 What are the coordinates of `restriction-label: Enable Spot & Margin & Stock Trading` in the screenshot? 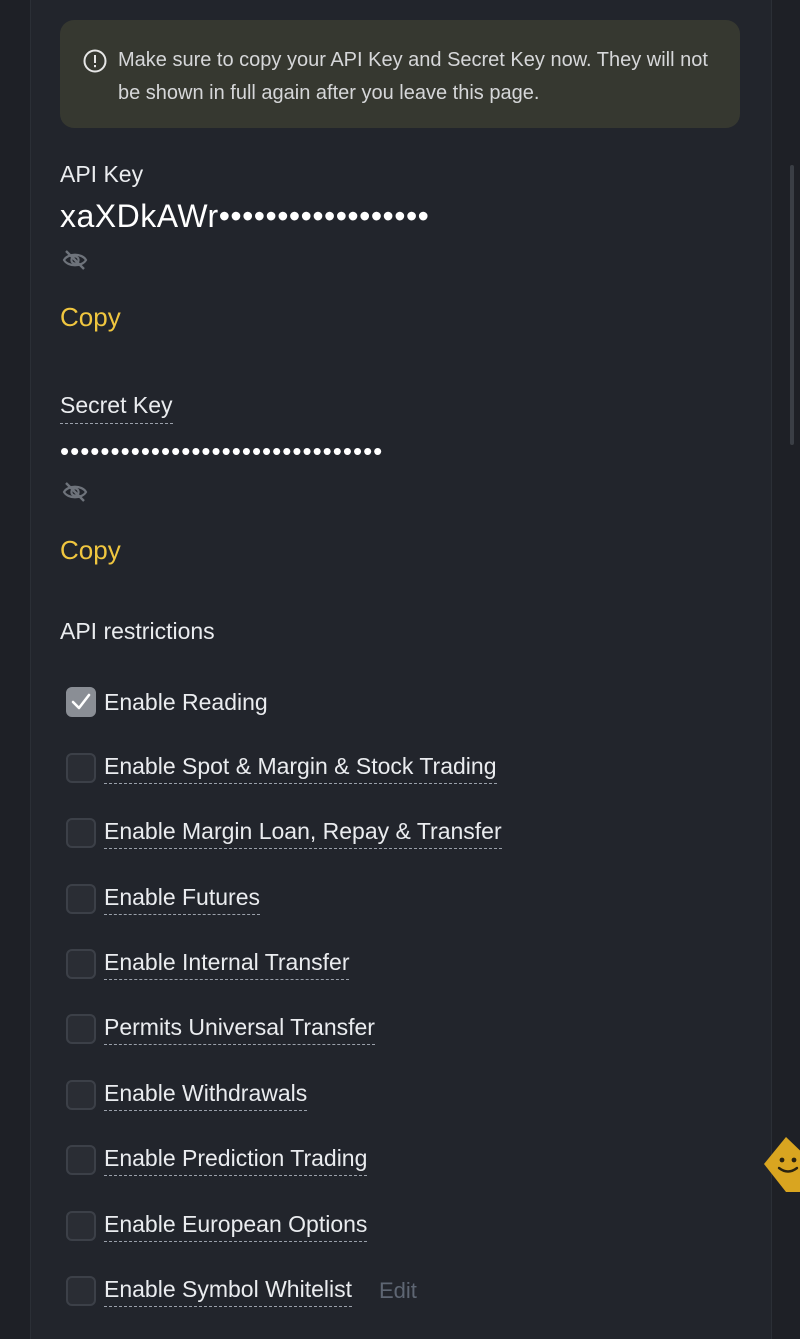 It's located at (300, 768).